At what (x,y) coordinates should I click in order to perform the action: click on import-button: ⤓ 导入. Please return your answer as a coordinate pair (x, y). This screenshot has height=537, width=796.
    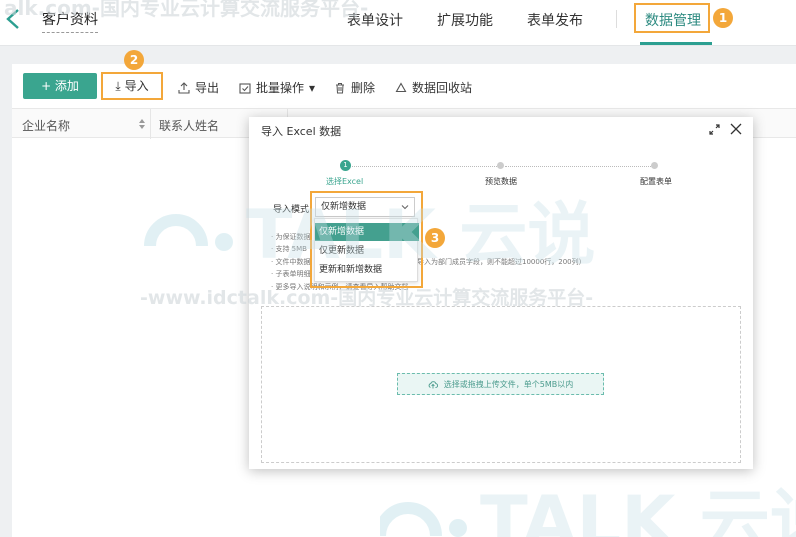
    Looking at the image, I should click on (132, 86).